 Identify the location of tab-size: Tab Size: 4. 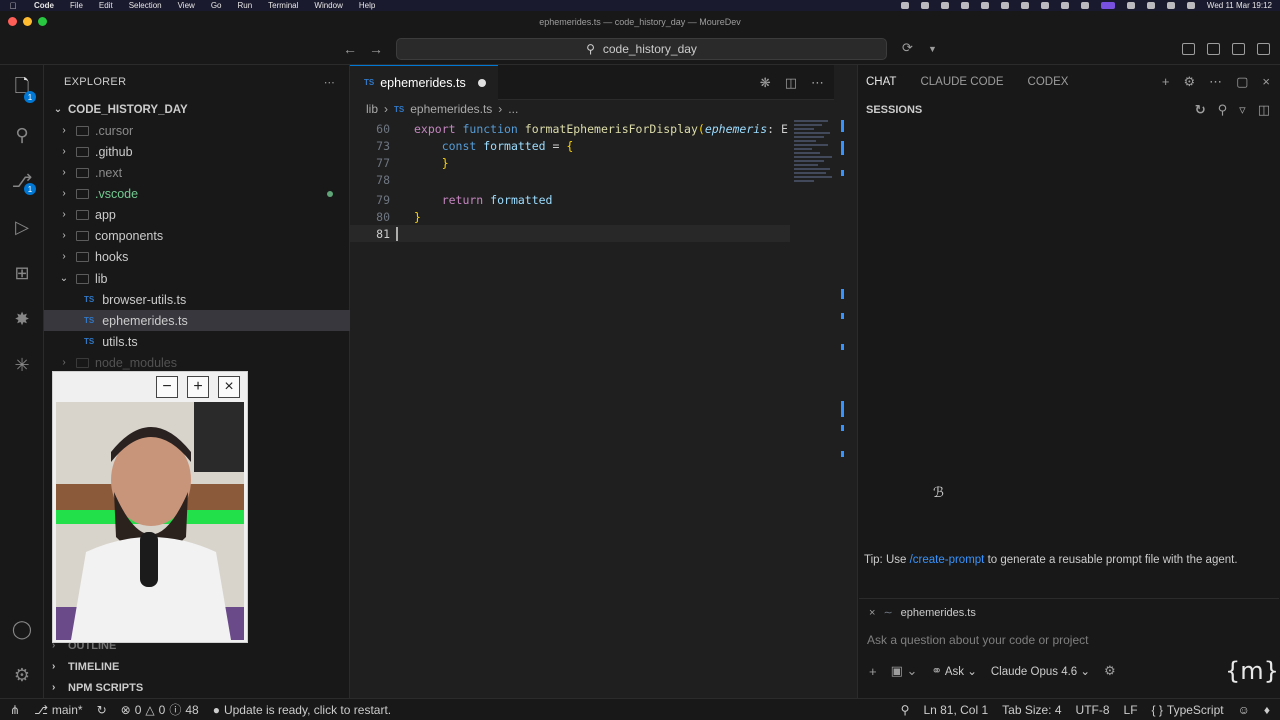
(1031, 710).